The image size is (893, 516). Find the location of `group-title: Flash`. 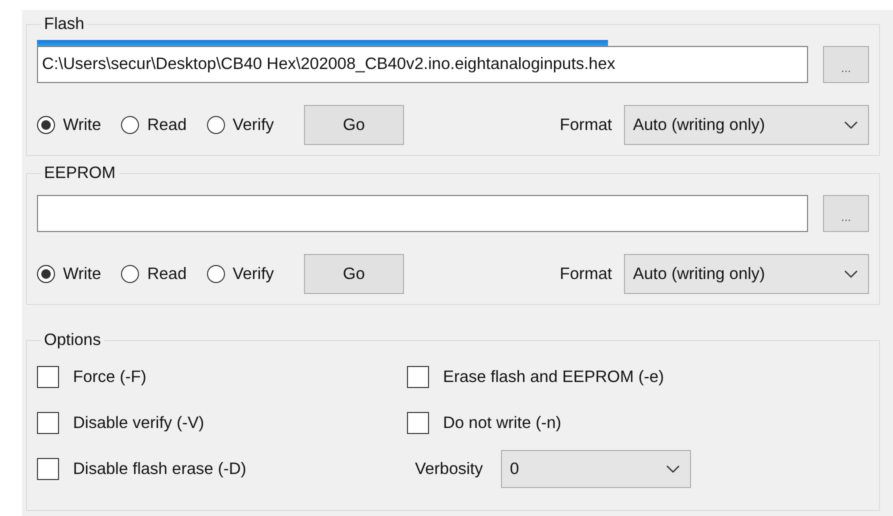

group-title: Flash is located at coordinates (64, 24).